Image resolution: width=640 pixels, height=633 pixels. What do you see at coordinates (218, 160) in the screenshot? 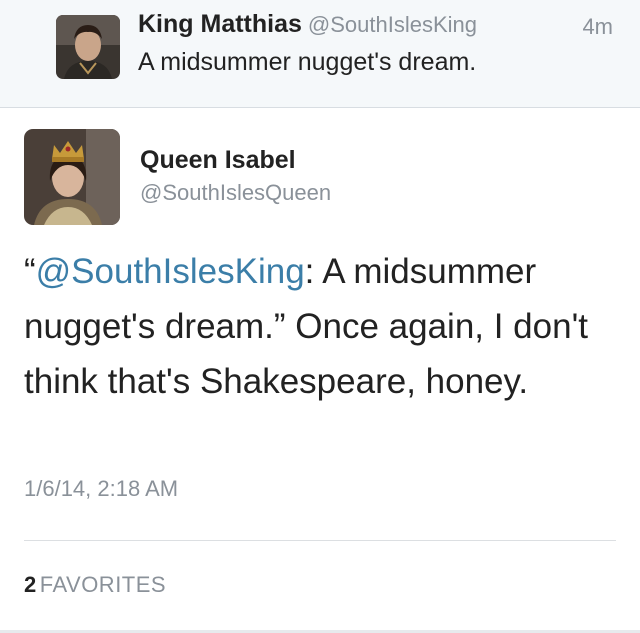
I see `author-name: Queen Isabel` at bounding box center [218, 160].